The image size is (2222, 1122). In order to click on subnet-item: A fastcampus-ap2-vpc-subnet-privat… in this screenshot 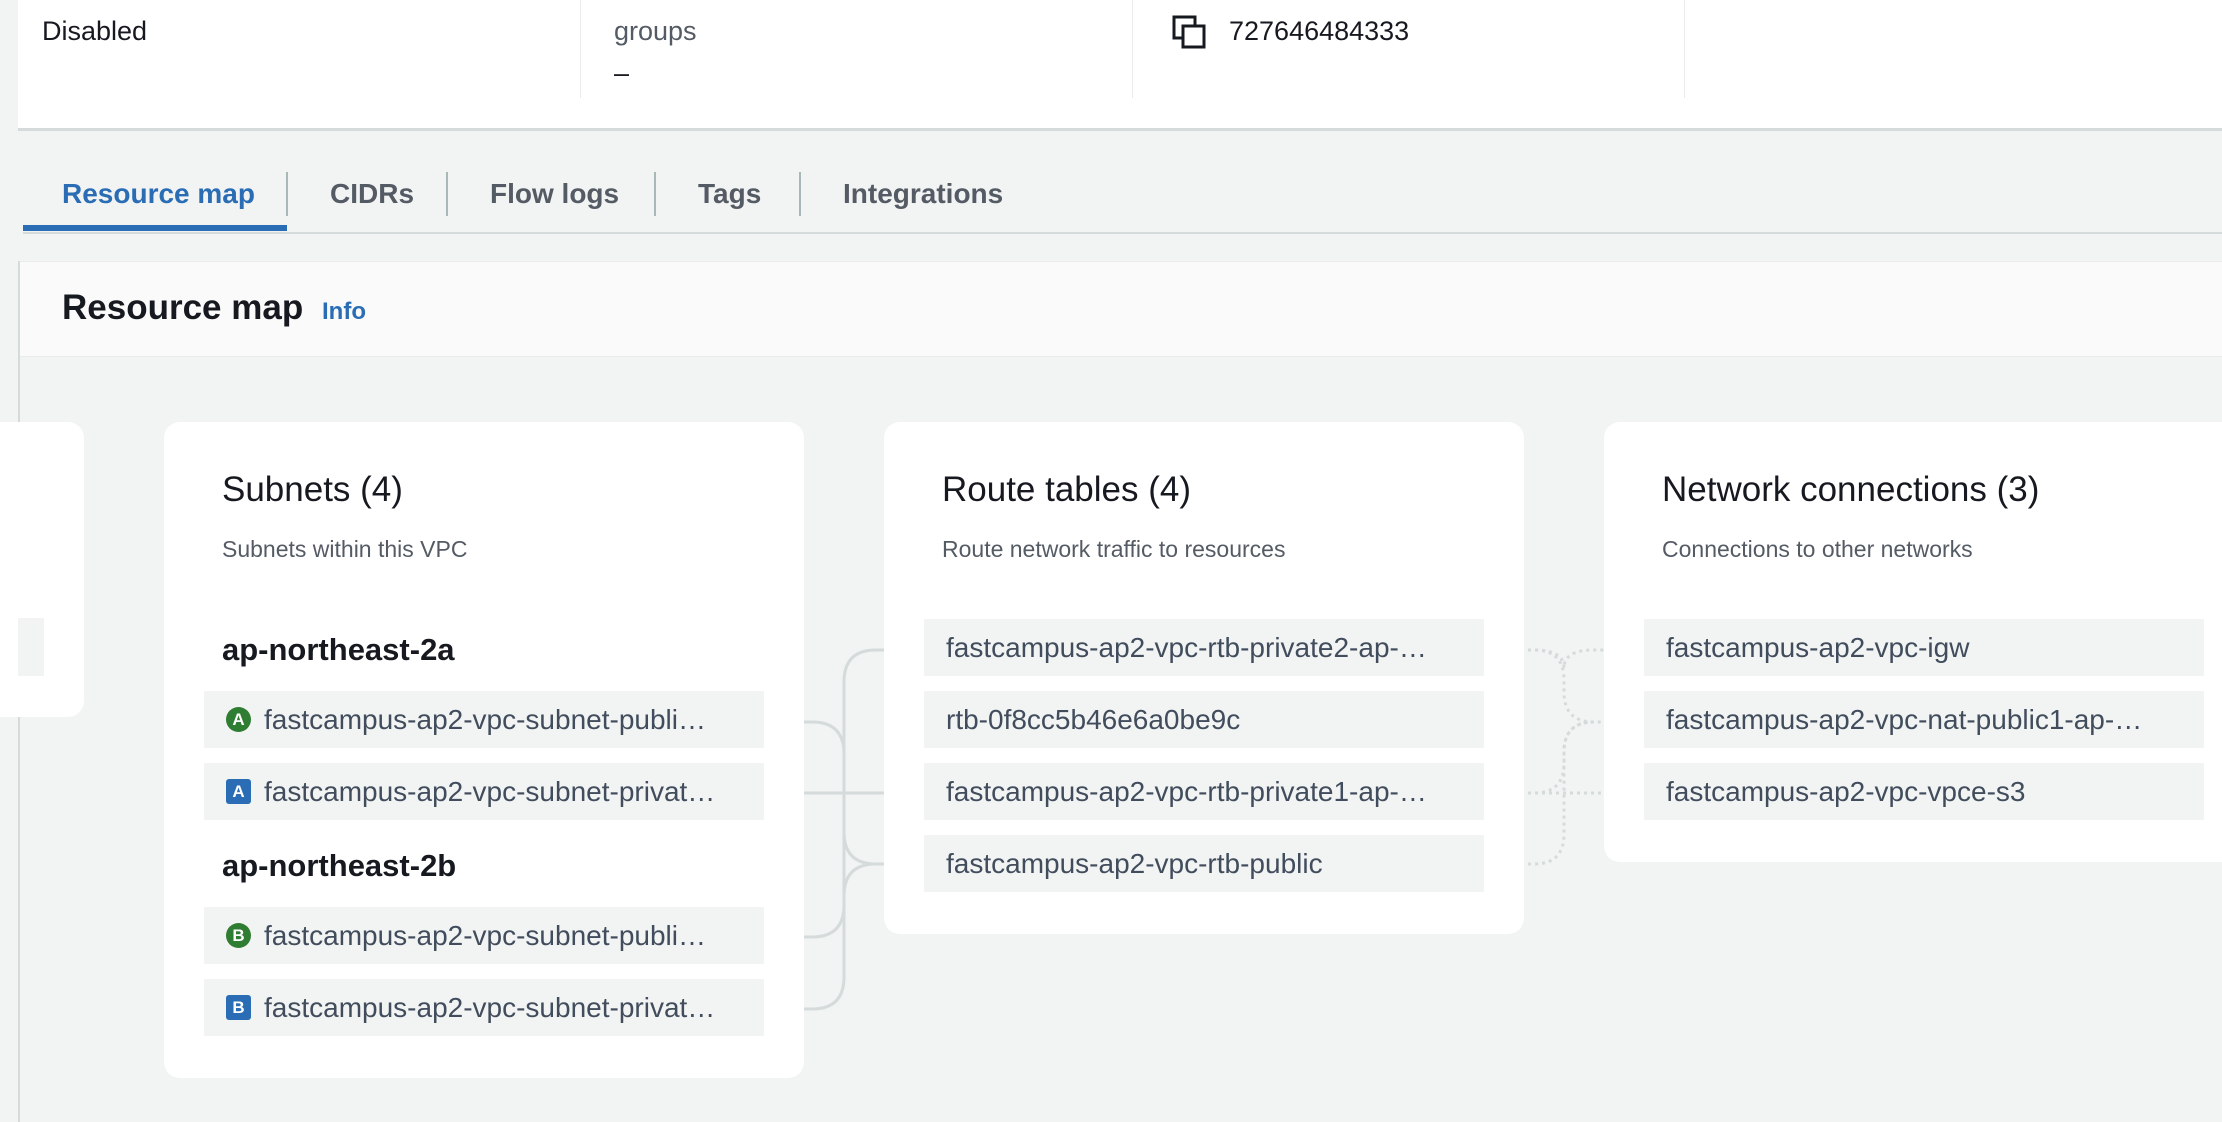, I will do `click(484, 791)`.